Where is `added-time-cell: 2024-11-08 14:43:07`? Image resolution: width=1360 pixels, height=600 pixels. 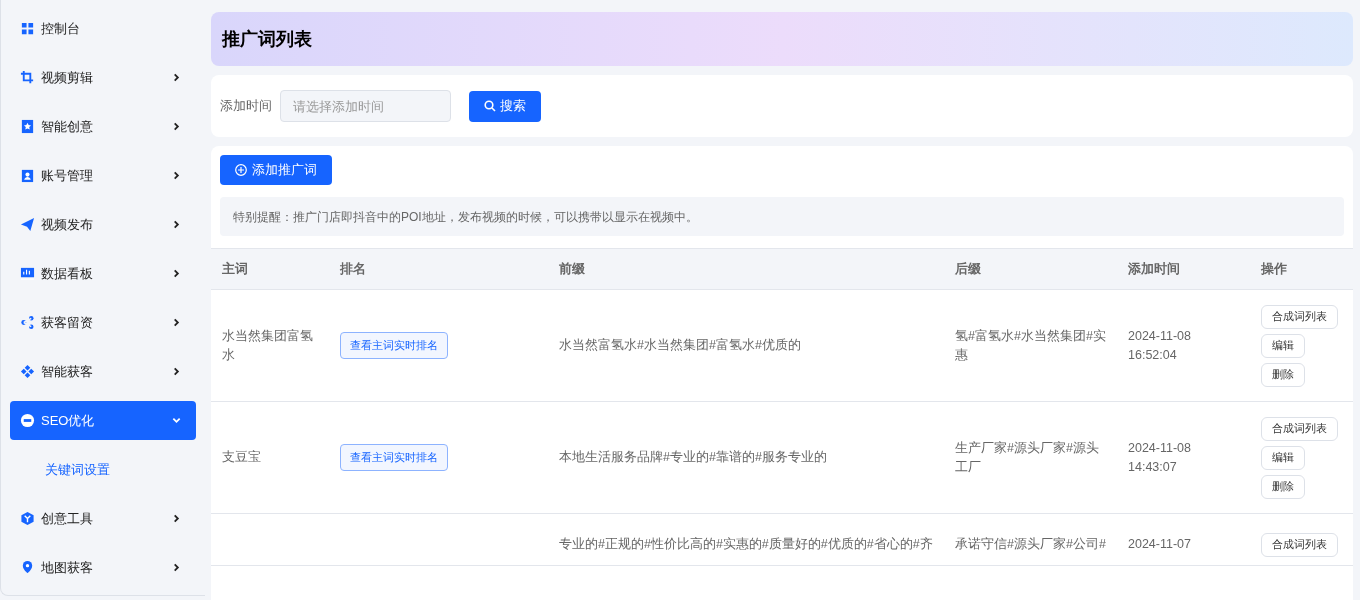 added-time-cell: 2024-11-08 14:43:07 is located at coordinates (1159, 457).